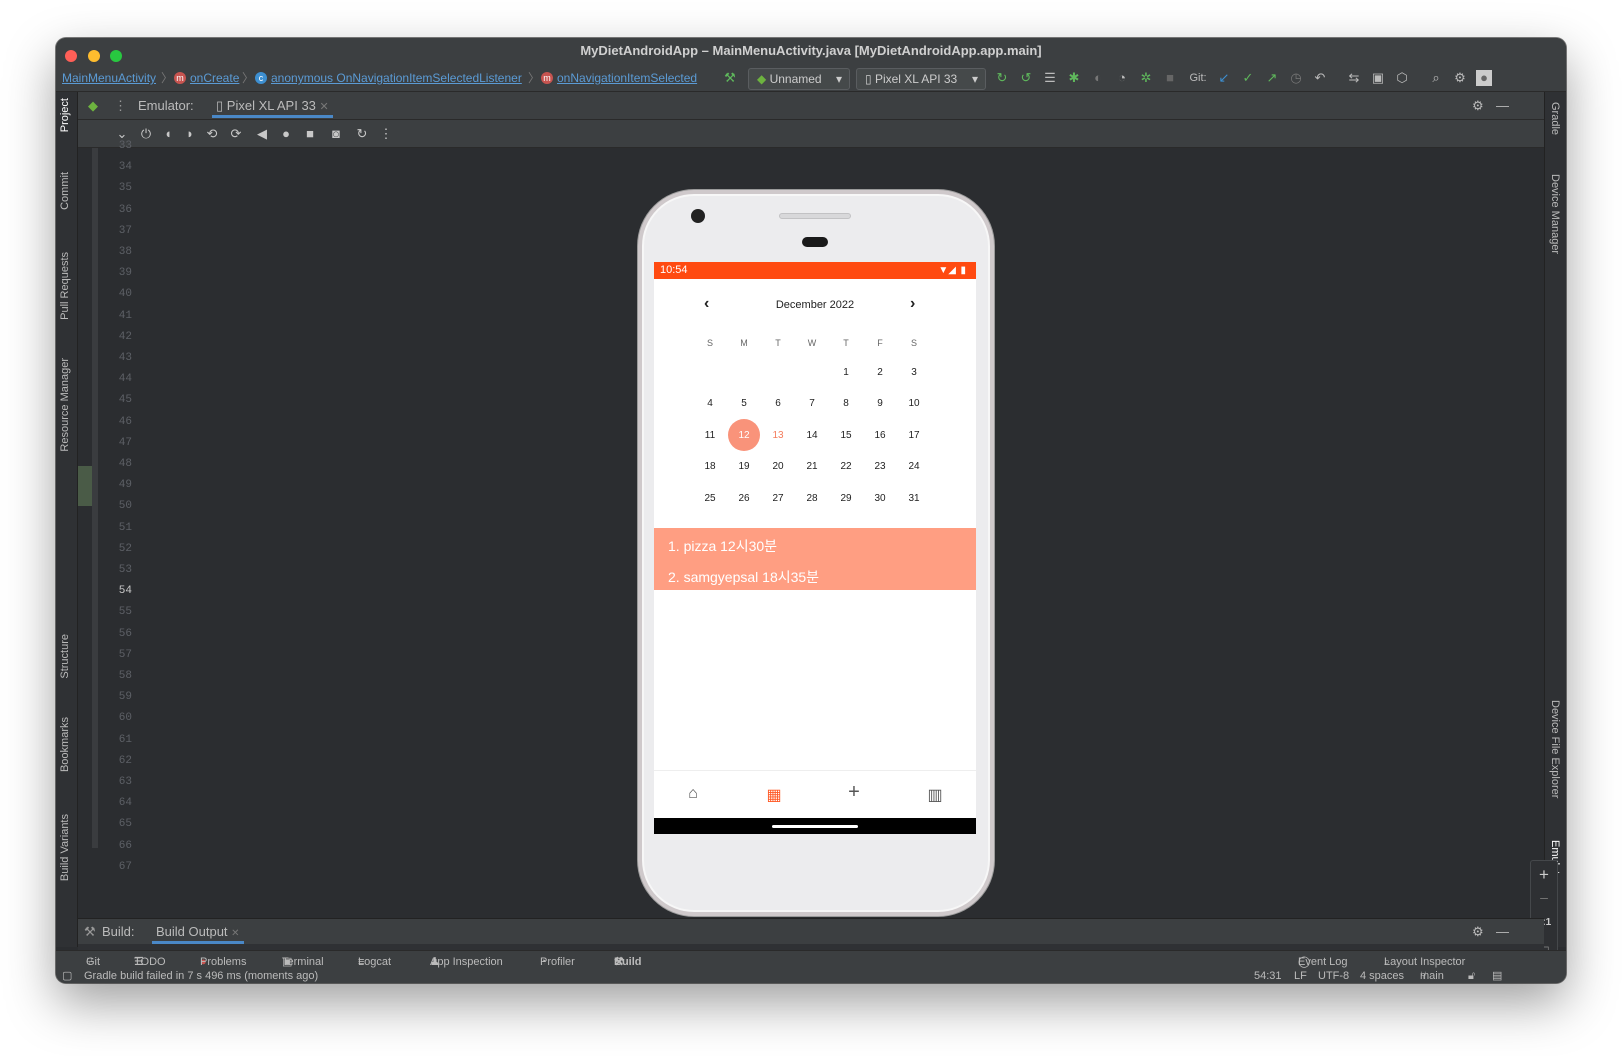  What do you see at coordinates (1544, 897) in the screenshot?
I see `zoom-out-button: –` at bounding box center [1544, 897].